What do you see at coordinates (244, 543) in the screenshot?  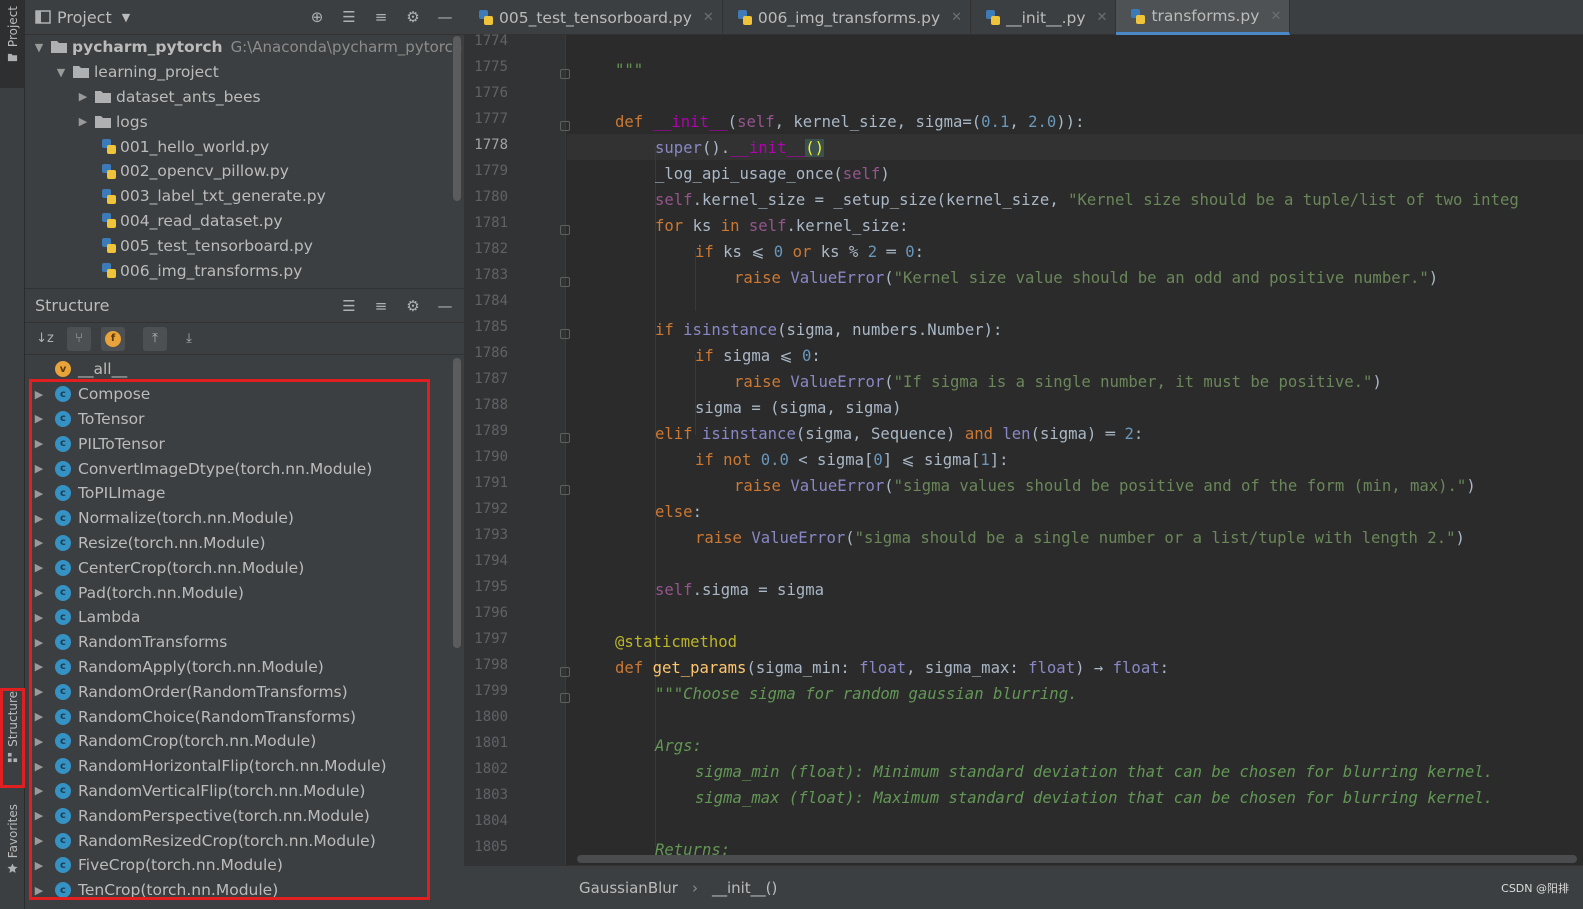 I see `structure-class: ▶ c Resize(torch.nn.Module)` at bounding box center [244, 543].